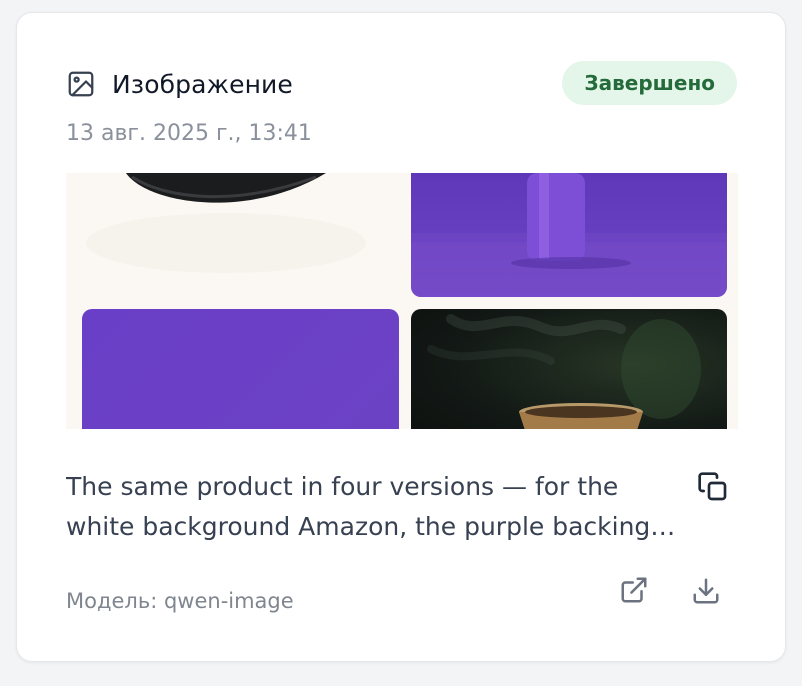 The height and width of the screenshot is (686, 802). I want to click on external-link-icon, so click(634, 590).